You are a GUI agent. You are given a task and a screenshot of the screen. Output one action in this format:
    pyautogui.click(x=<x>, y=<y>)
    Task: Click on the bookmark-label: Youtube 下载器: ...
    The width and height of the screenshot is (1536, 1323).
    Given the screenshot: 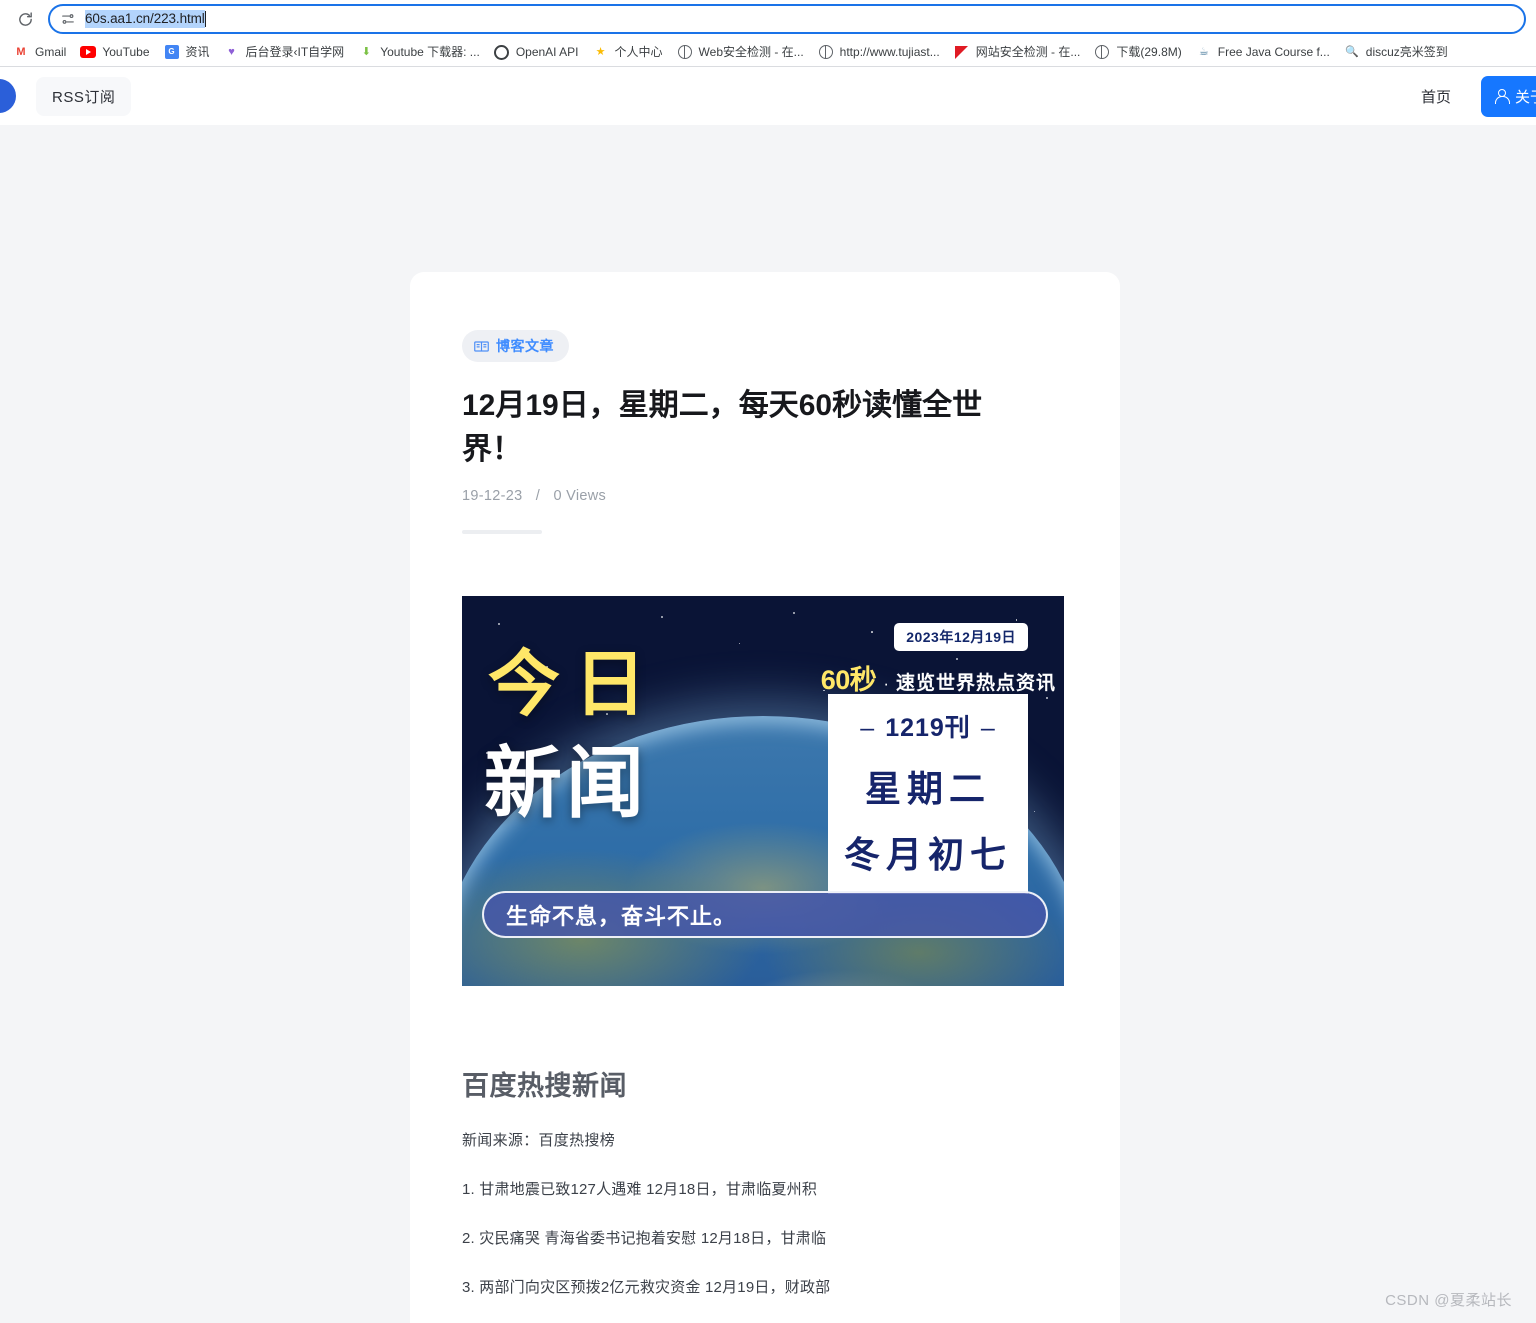 What is the action you would take?
    pyautogui.click(x=430, y=52)
    